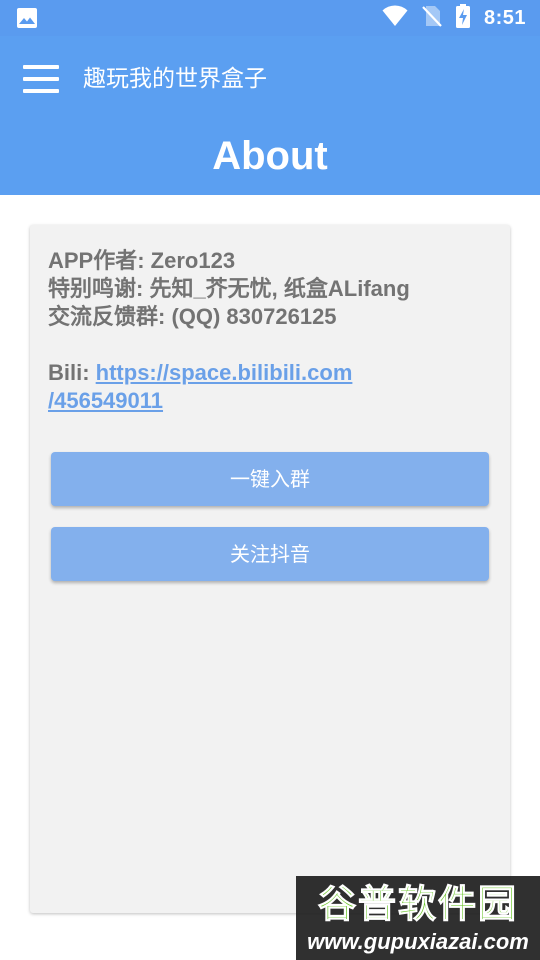 The image size is (540, 960). I want to click on watermark-url: www.gupuxiazai.com, so click(418, 941).